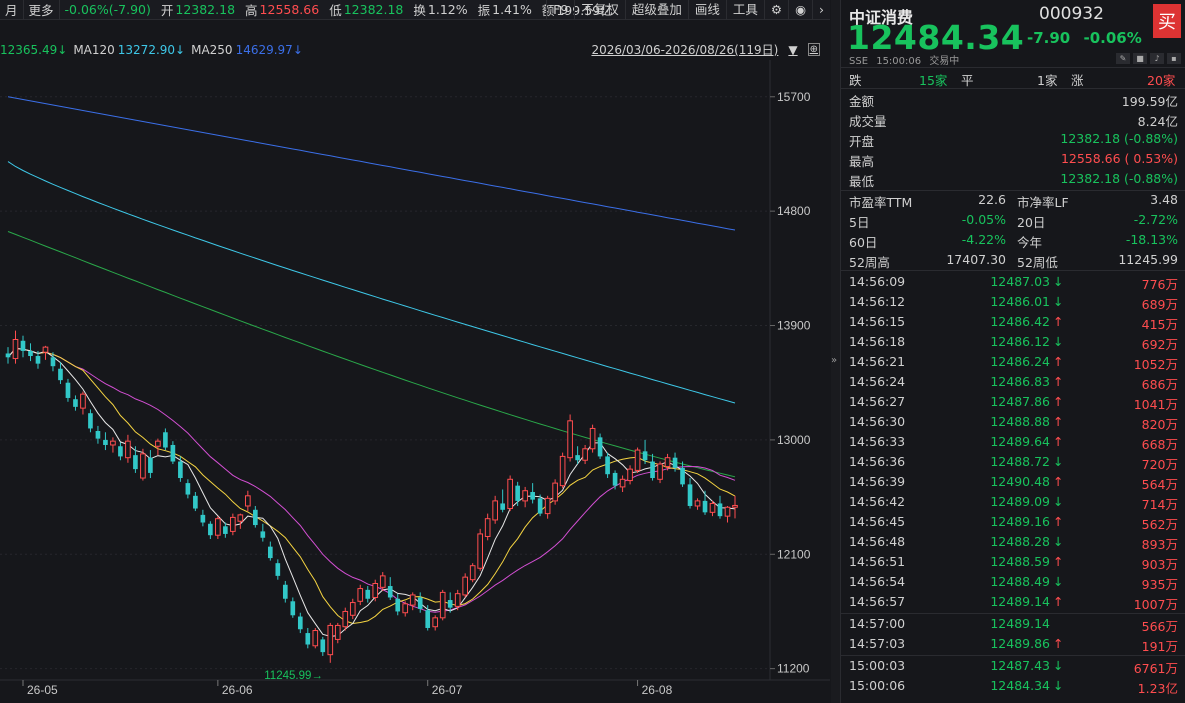  Describe the element at coordinates (1049, 38) in the screenshot. I see `change-value: -7.90` at that location.